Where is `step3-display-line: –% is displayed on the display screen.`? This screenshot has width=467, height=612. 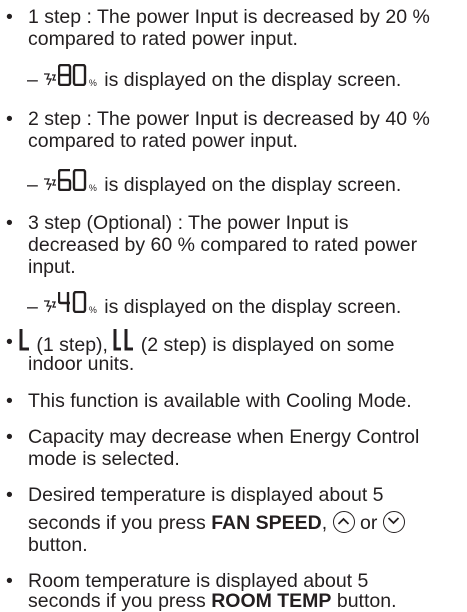
step3-display-line: –% is displayed on the display screen. is located at coordinates (214, 305).